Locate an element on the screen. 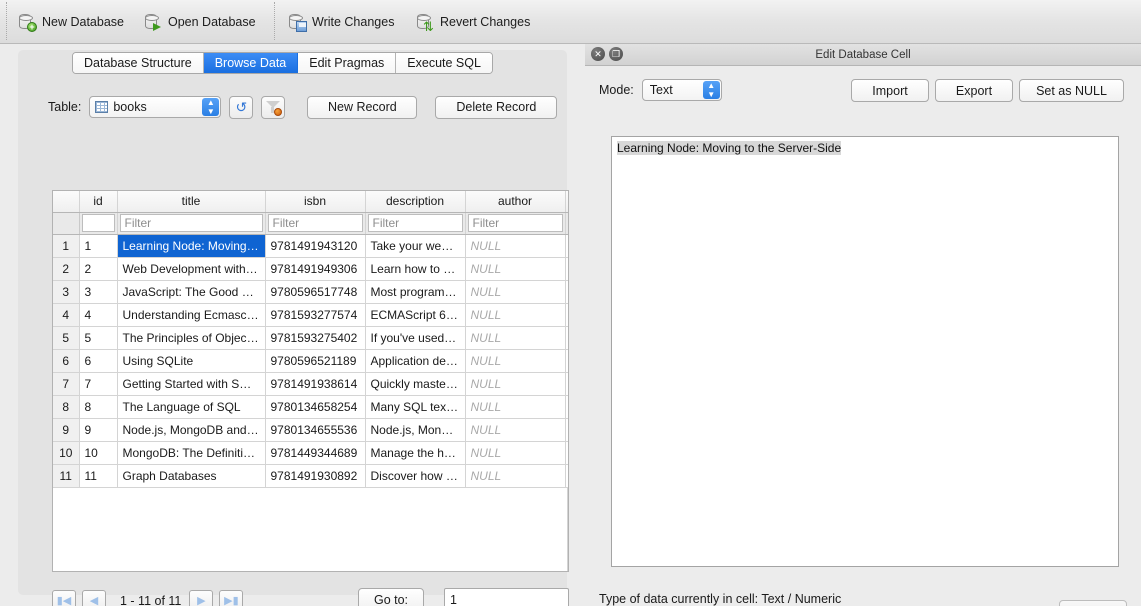  undock-icon: ❐ is located at coordinates (616, 54).